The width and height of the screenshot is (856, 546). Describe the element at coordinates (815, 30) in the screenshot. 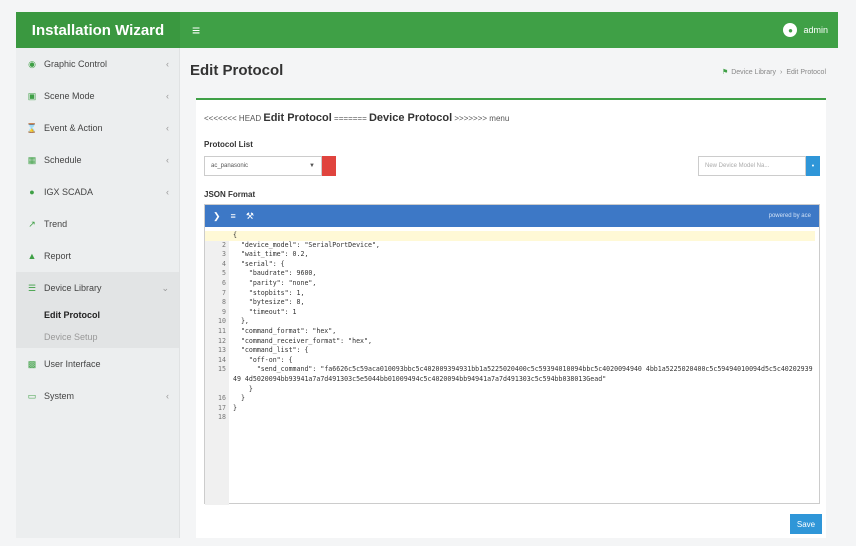

I see `user-name: admin` at that location.